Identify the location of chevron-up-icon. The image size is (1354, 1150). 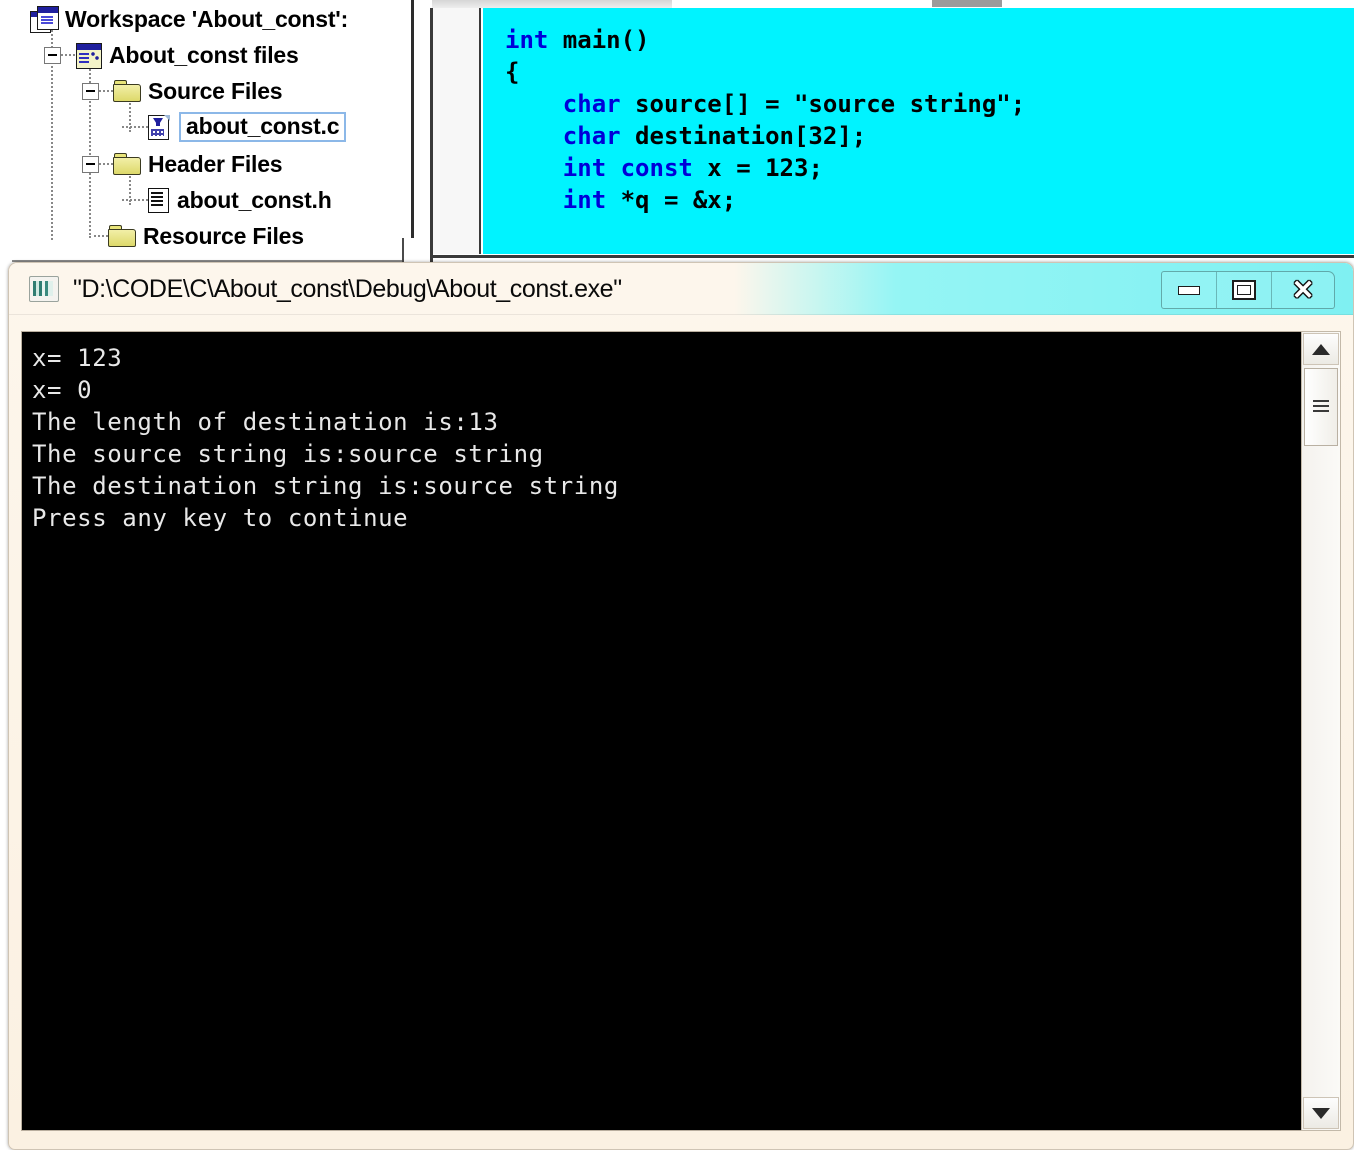
(1321, 349).